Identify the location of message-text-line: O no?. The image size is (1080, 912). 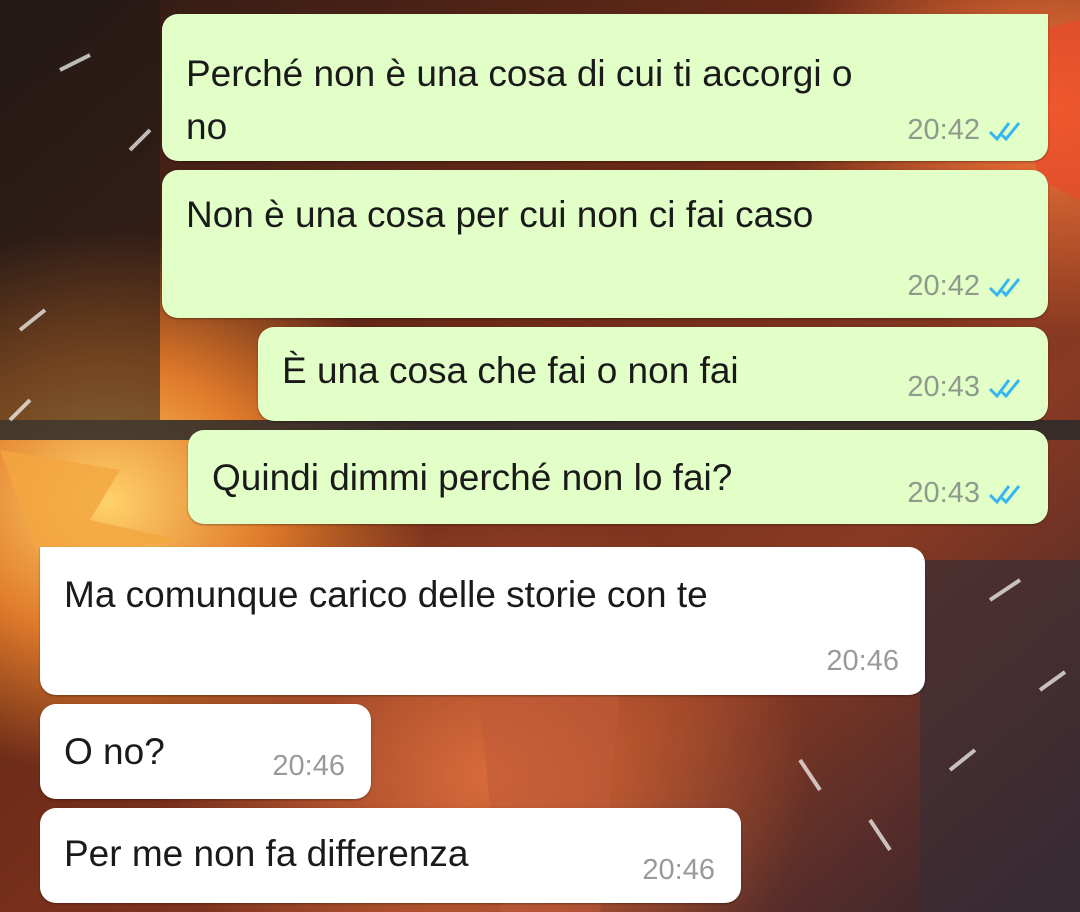
(114, 751).